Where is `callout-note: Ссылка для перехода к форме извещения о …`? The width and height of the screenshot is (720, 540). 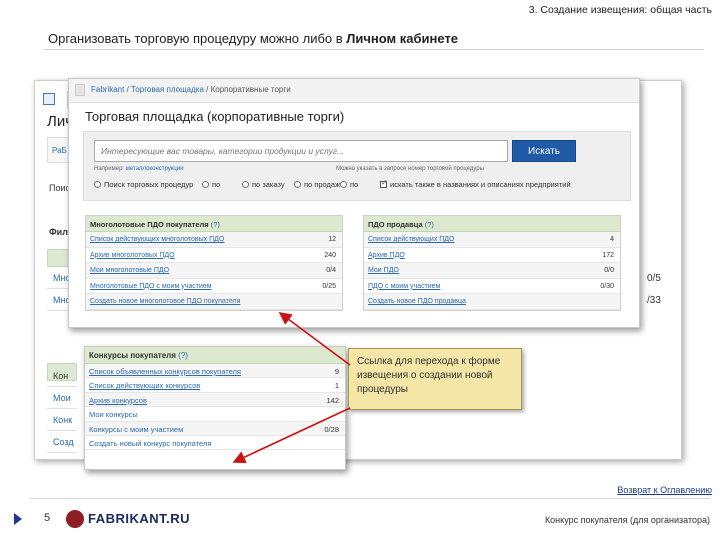 callout-note: Ссылка для перехода к форме извещения о … is located at coordinates (435, 379).